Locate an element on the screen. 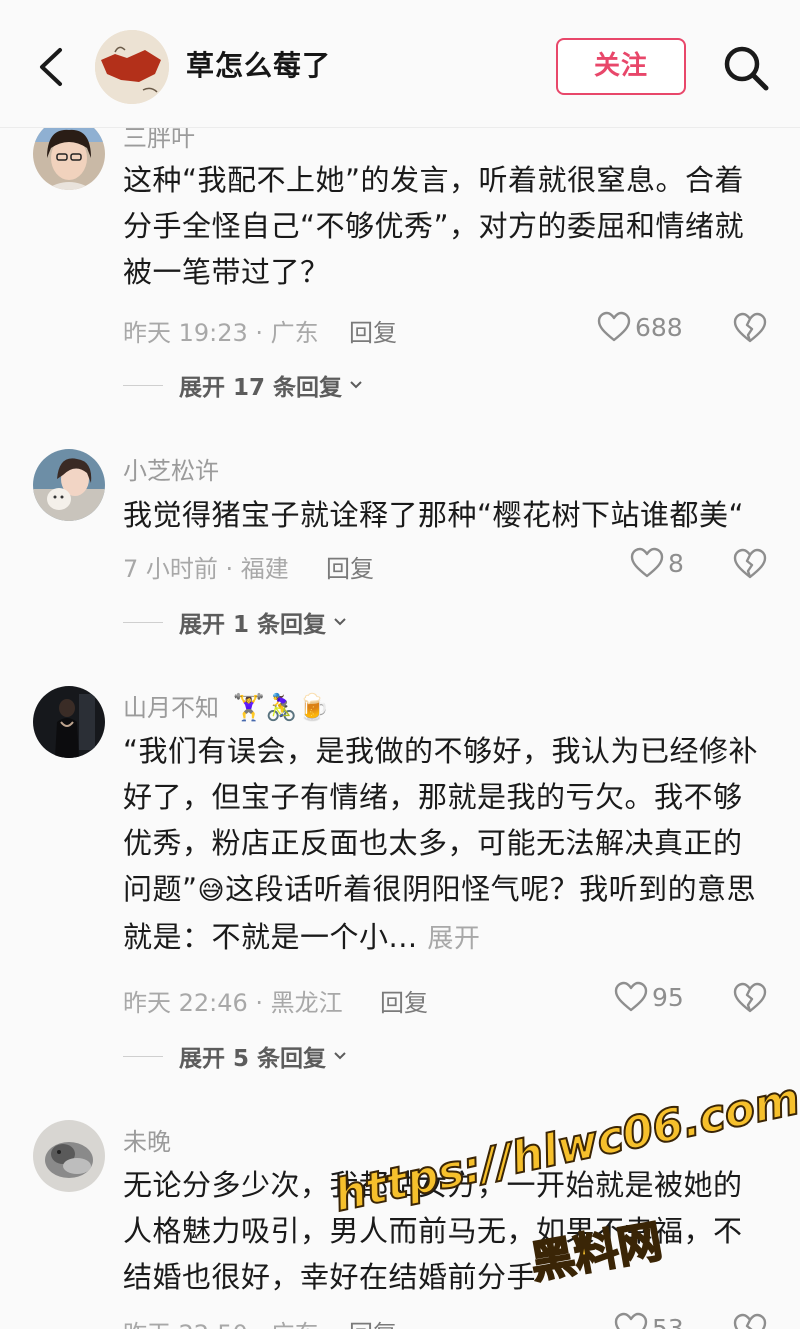  top-bar: 草怎么莓了 关注 is located at coordinates (400, 64).